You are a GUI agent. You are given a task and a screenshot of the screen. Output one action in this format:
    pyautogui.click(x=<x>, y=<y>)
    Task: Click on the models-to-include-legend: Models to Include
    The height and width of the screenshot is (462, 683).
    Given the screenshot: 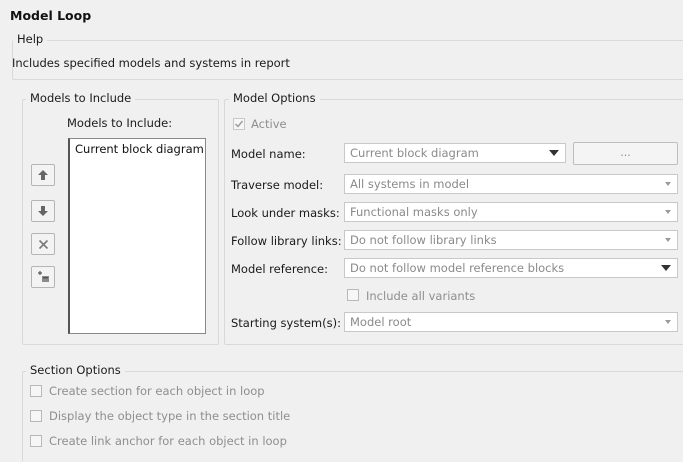 What is the action you would take?
    pyautogui.click(x=81, y=98)
    